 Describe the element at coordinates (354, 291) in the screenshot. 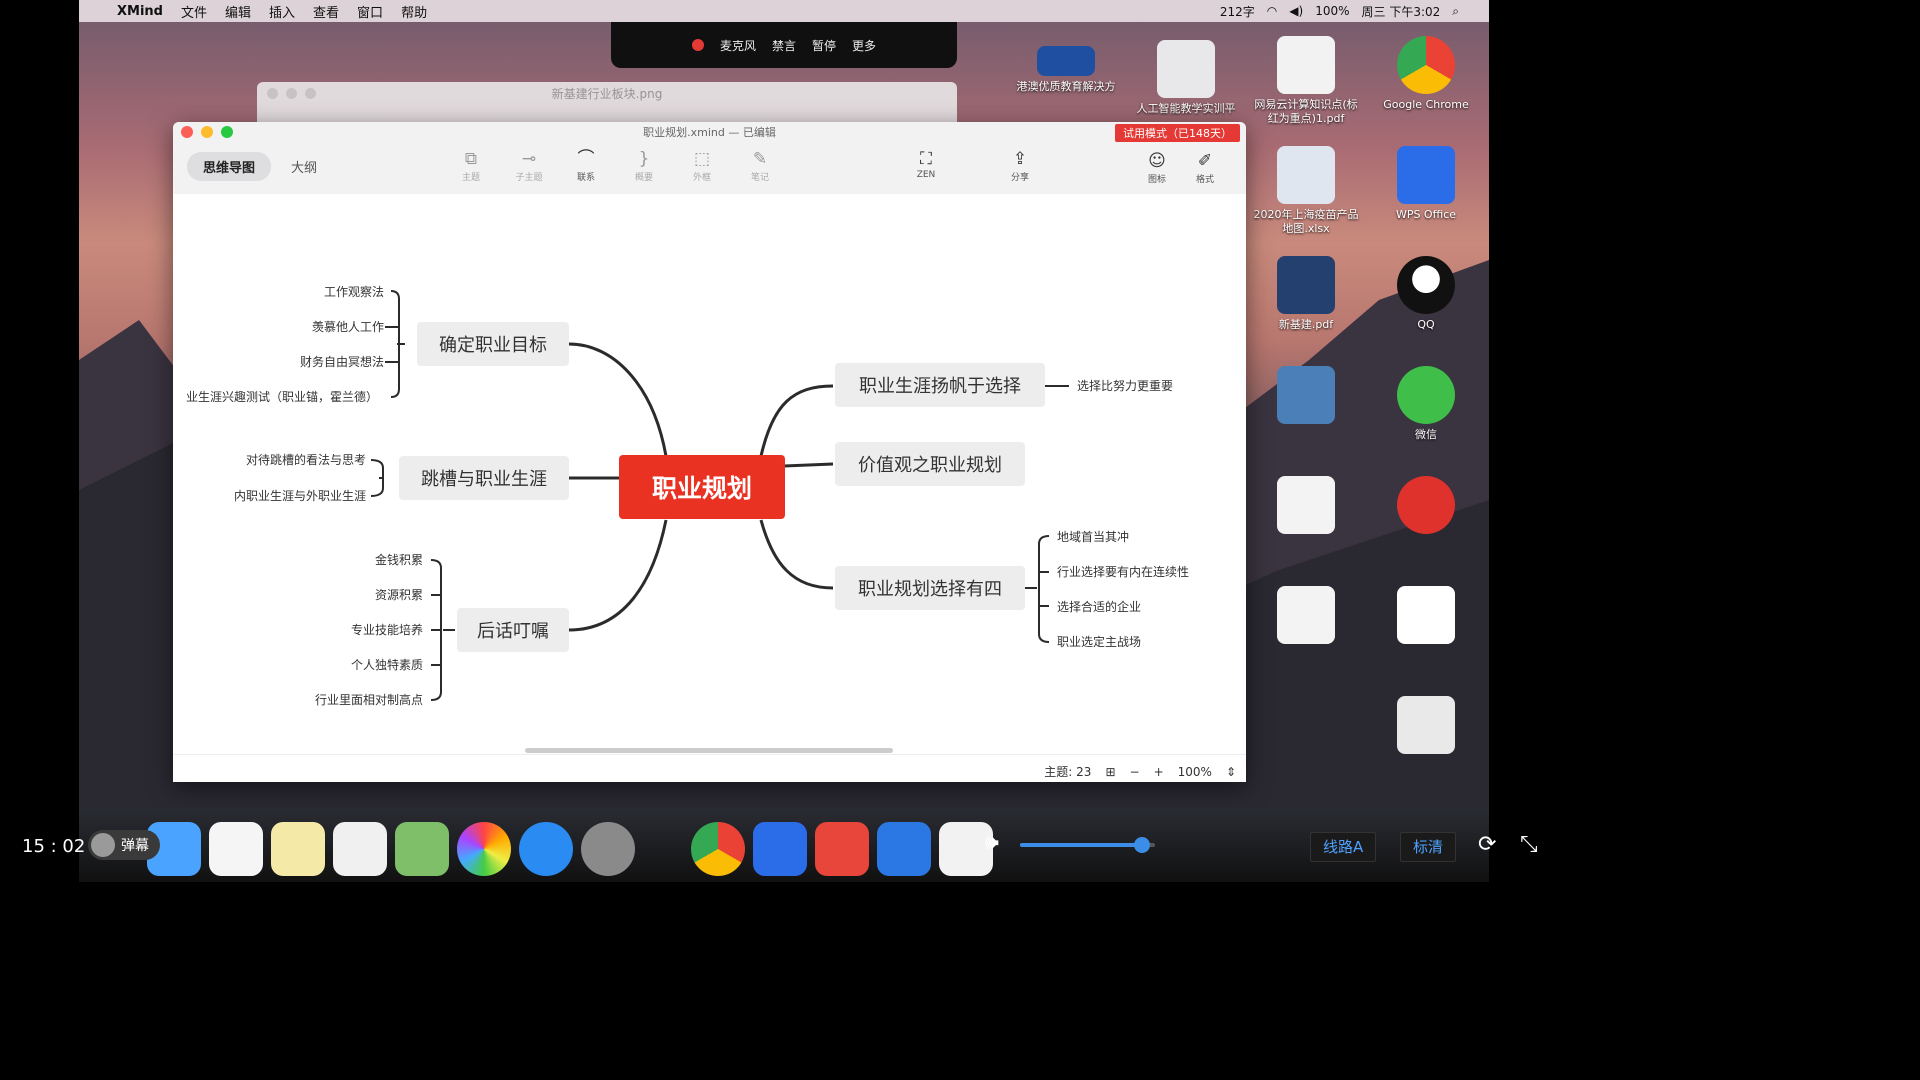

I see `subtopic-goal-1: 工作观察法` at that location.